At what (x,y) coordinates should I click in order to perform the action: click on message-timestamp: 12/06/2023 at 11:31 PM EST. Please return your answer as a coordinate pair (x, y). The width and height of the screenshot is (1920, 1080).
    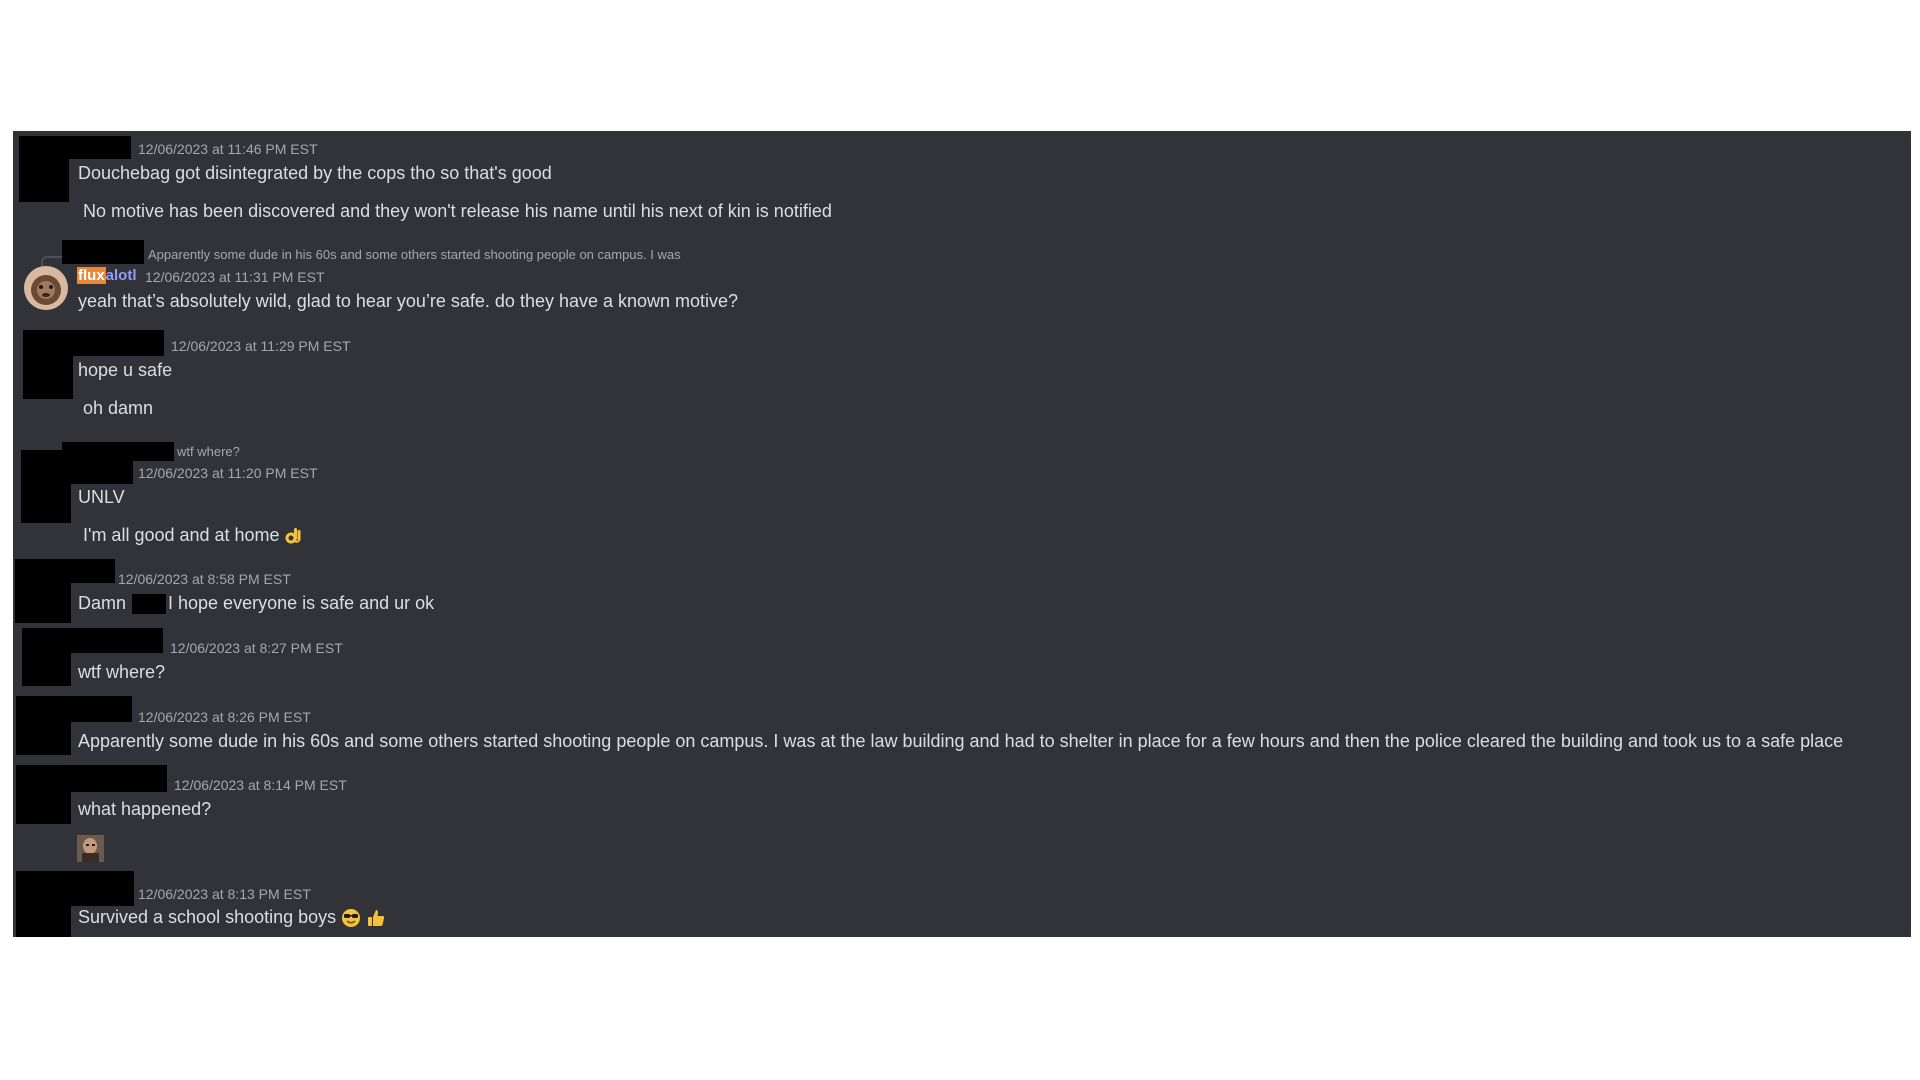
    Looking at the image, I should click on (235, 277).